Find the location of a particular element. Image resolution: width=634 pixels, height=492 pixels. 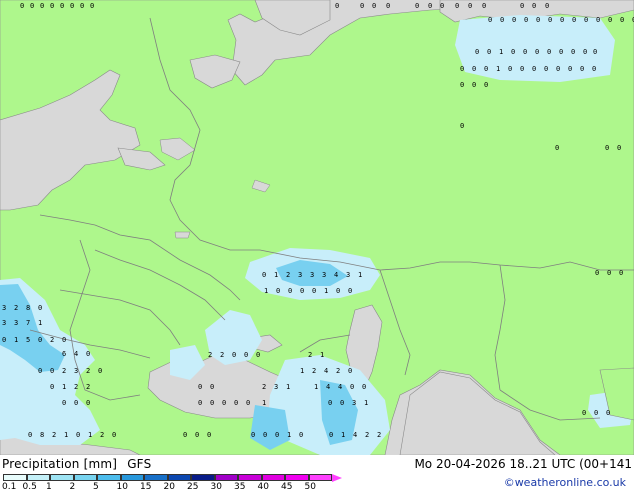

legend-label: 45 is located at coordinates (287, 487).